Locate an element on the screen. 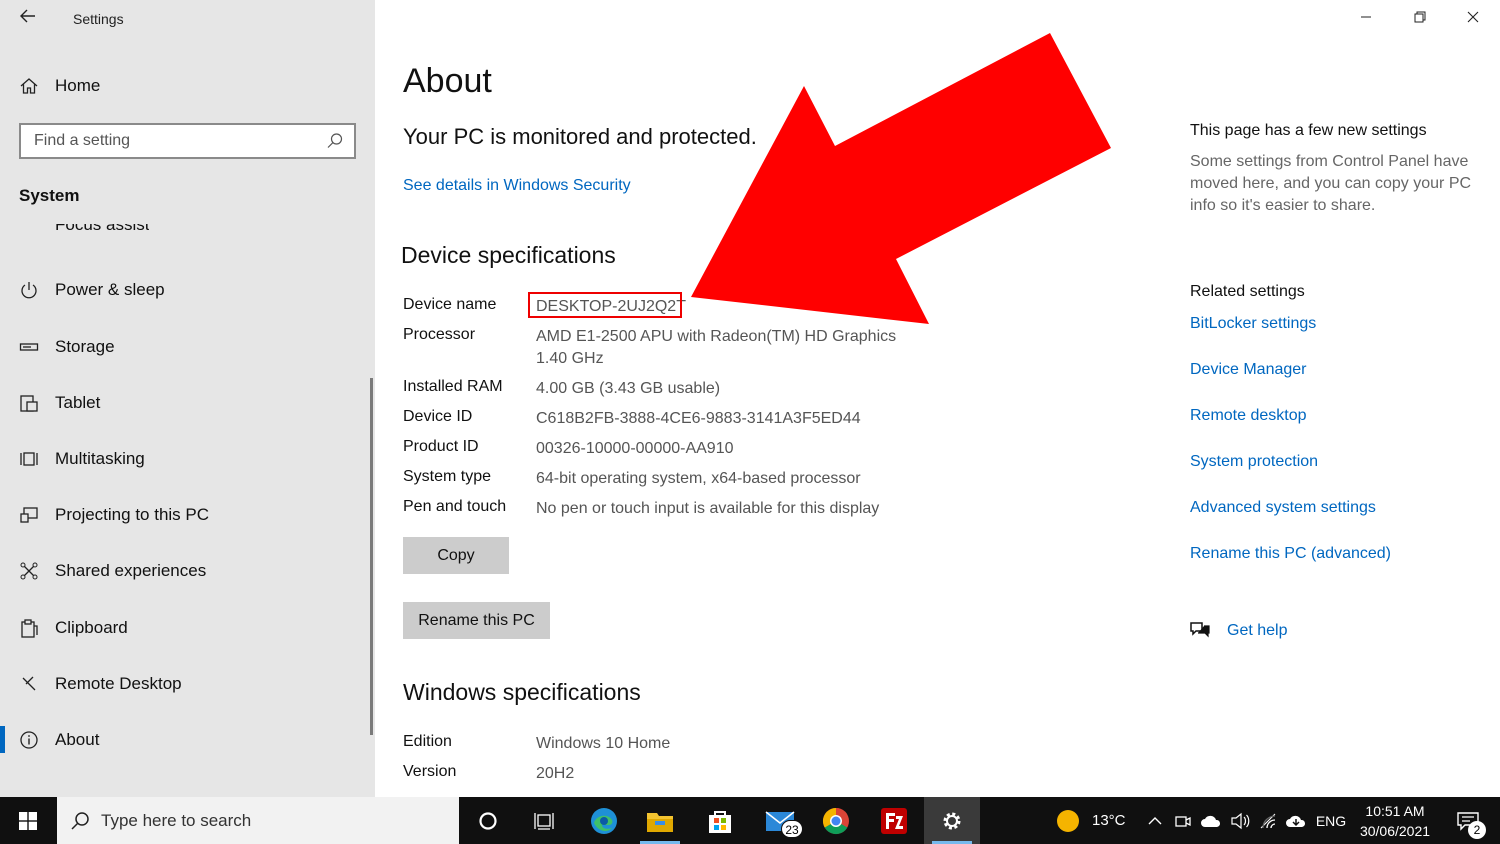  microsoft-store-icon is located at coordinates (720, 821).